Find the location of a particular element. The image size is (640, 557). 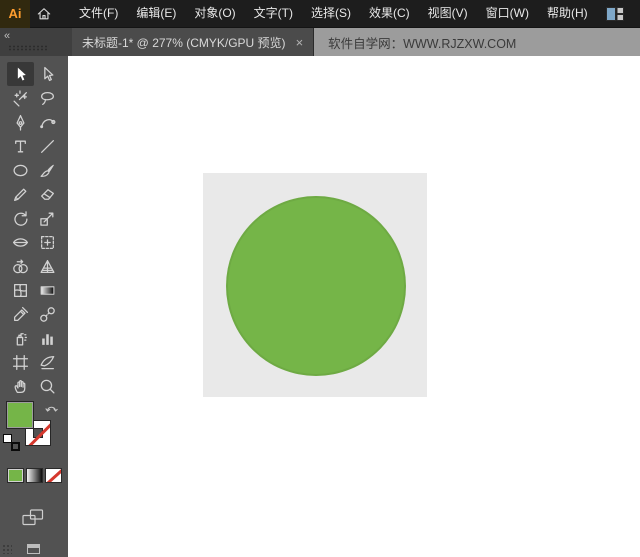

tabbar-empty-area: 软件自学网：WWW.RJZXW.COM is located at coordinates (477, 42).